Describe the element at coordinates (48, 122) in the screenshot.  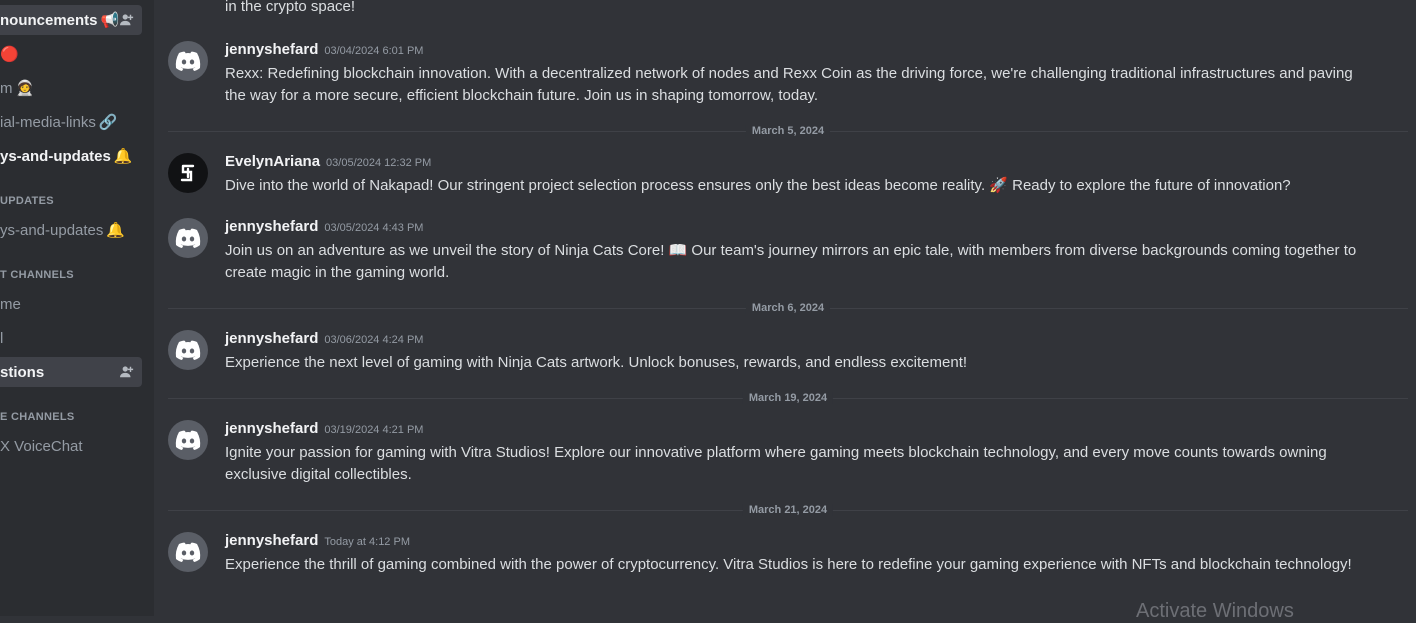
I see `channel-label: ial-media-links` at that location.